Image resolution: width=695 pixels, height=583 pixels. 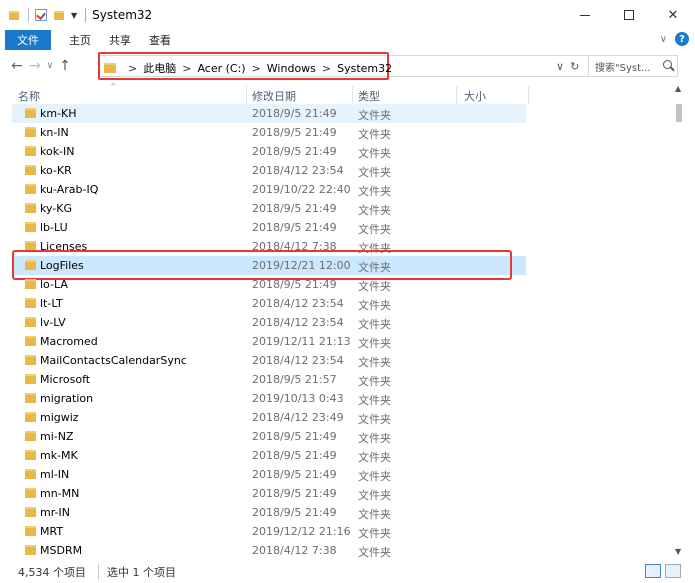 What do you see at coordinates (369, 96) in the screenshot?
I see `column-type-header: 类型` at bounding box center [369, 96].